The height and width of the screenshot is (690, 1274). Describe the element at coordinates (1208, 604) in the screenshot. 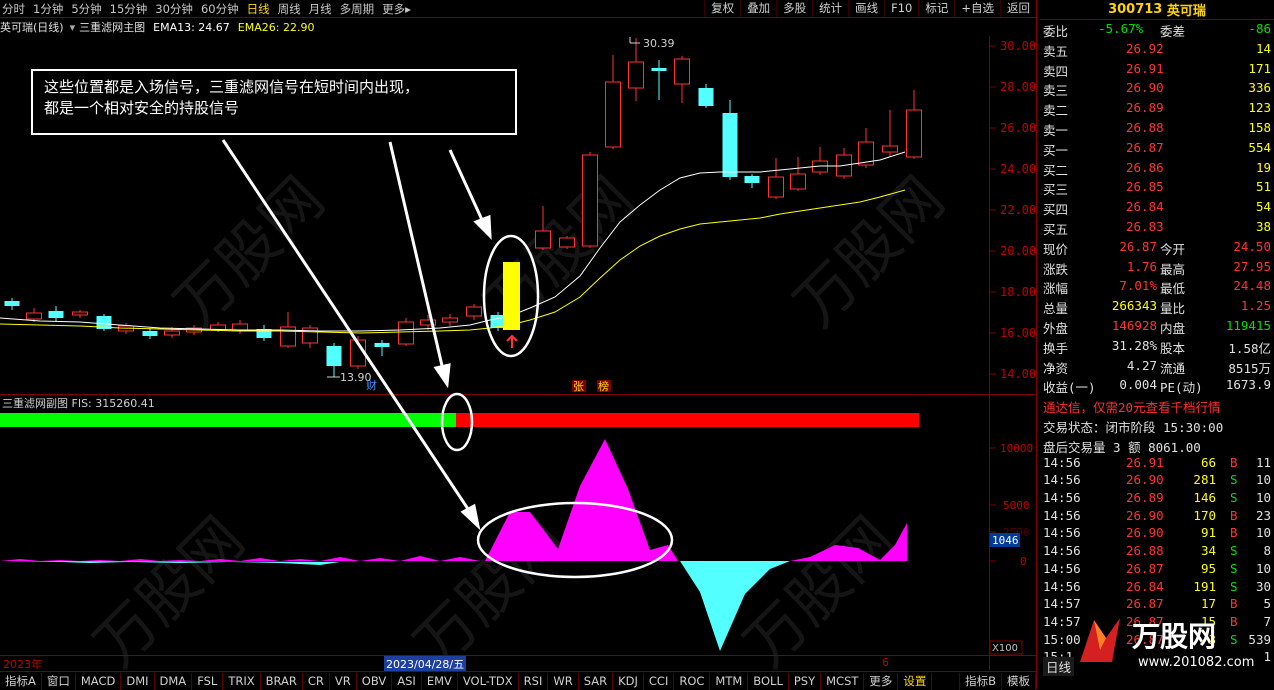

I see `tick-volume: 17` at that location.